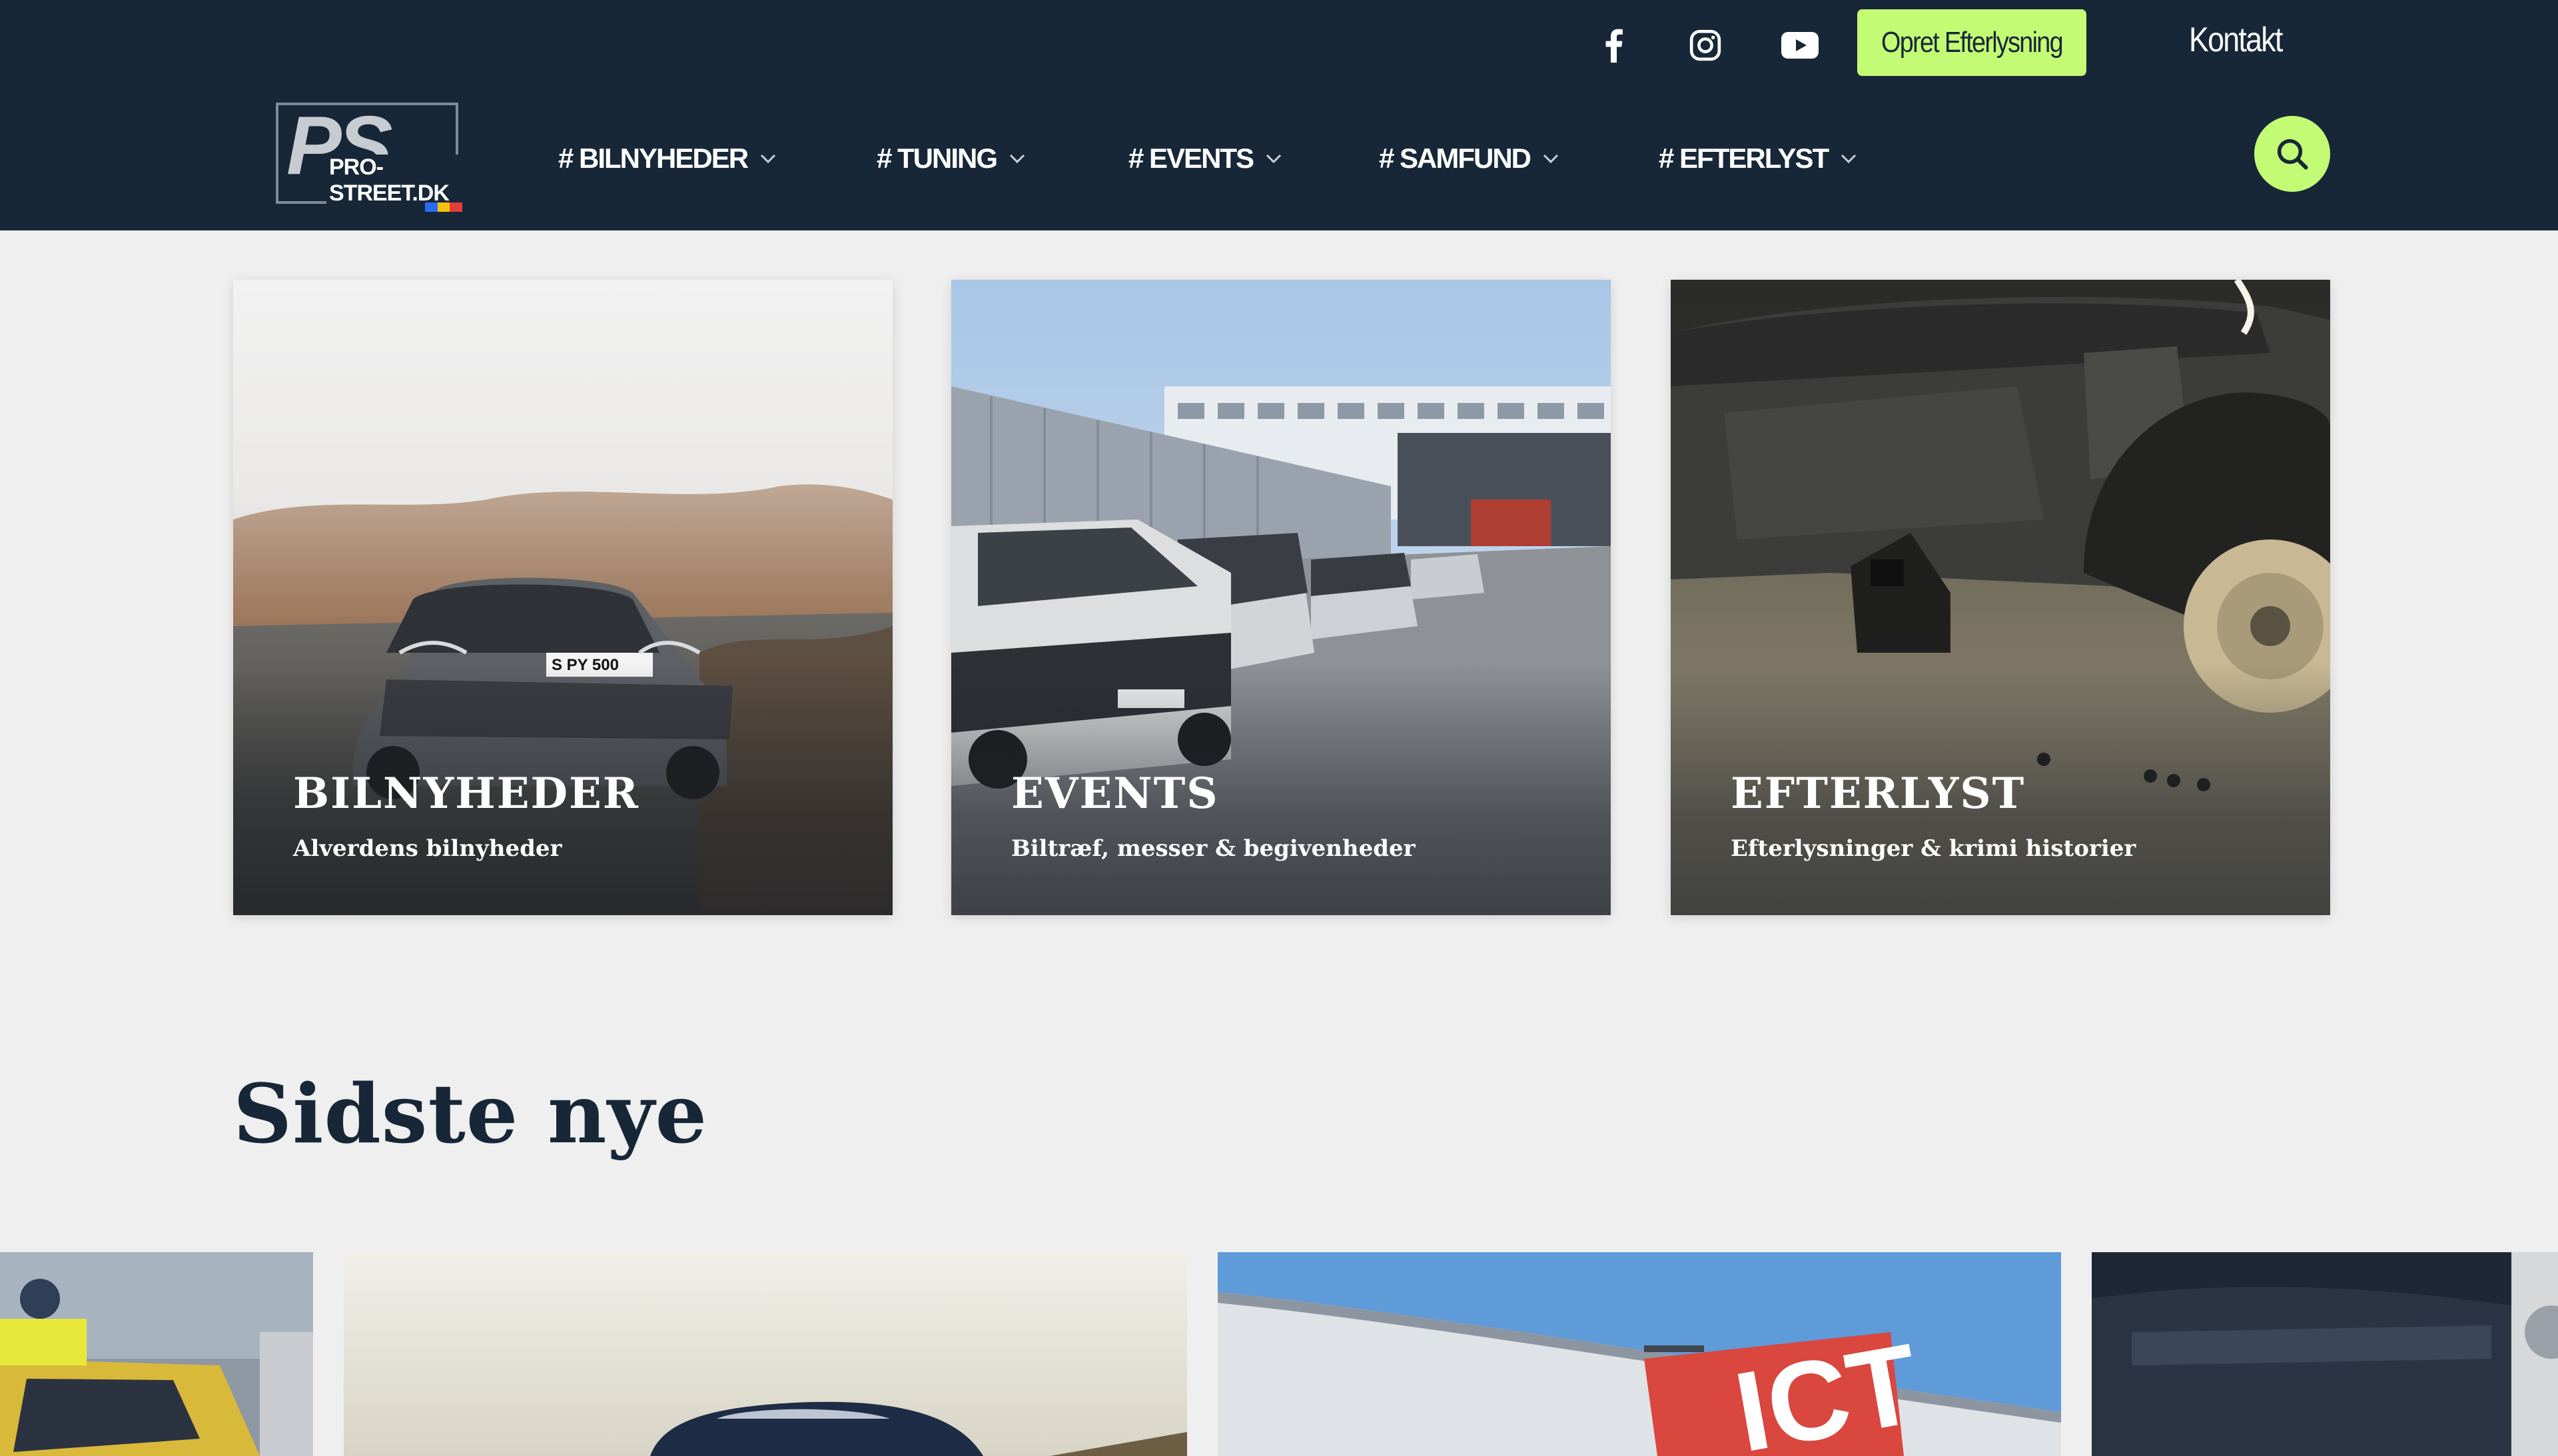  Describe the element at coordinates (2236, 40) in the screenshot. I see `contact-link: Kontakt` at that location.